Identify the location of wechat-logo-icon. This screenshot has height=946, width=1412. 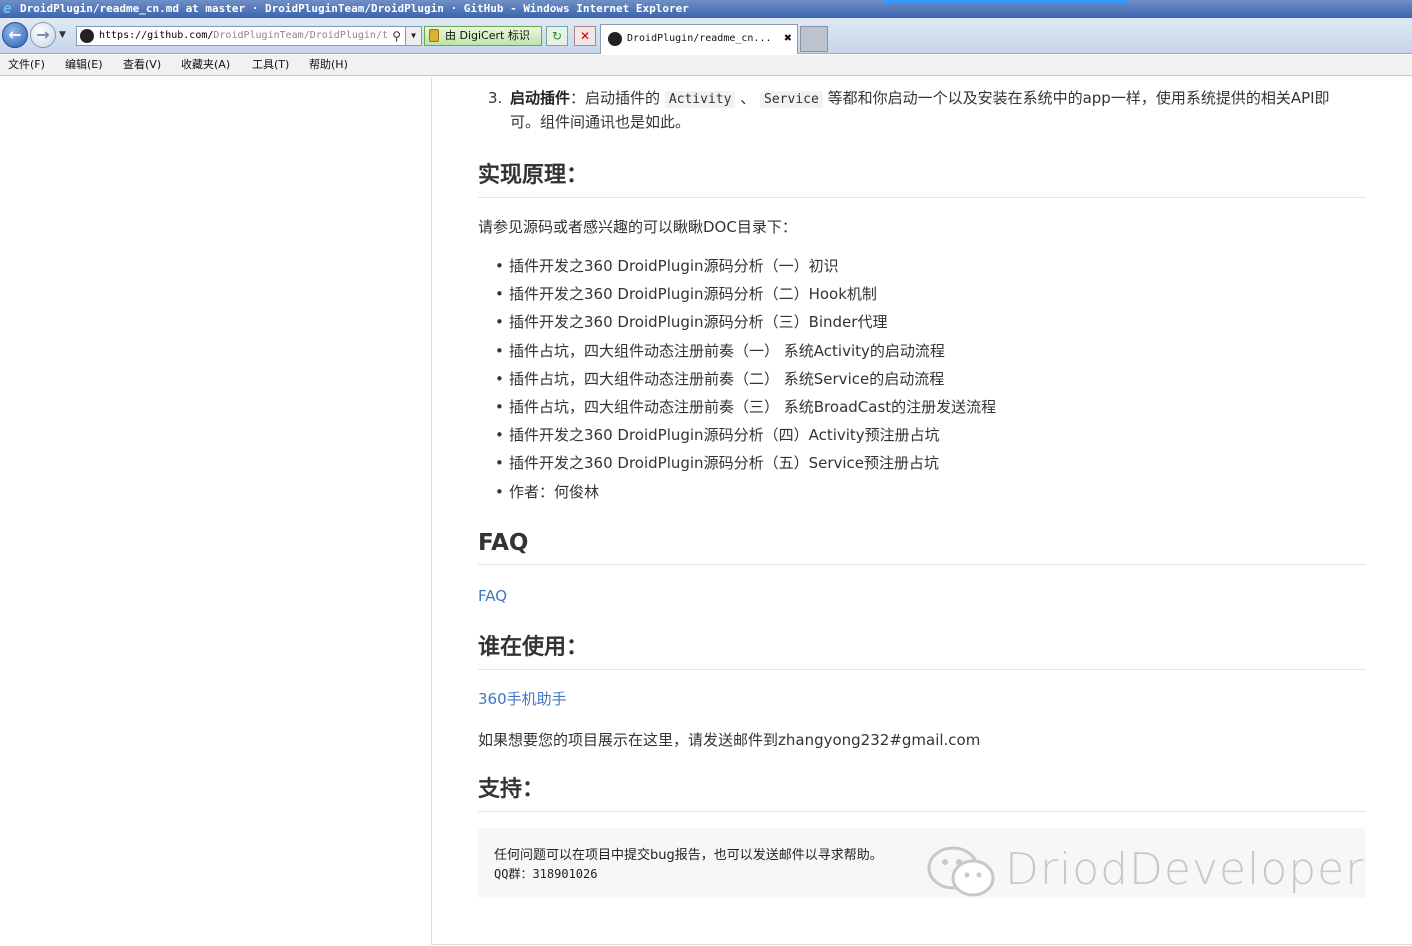
(961, 871).